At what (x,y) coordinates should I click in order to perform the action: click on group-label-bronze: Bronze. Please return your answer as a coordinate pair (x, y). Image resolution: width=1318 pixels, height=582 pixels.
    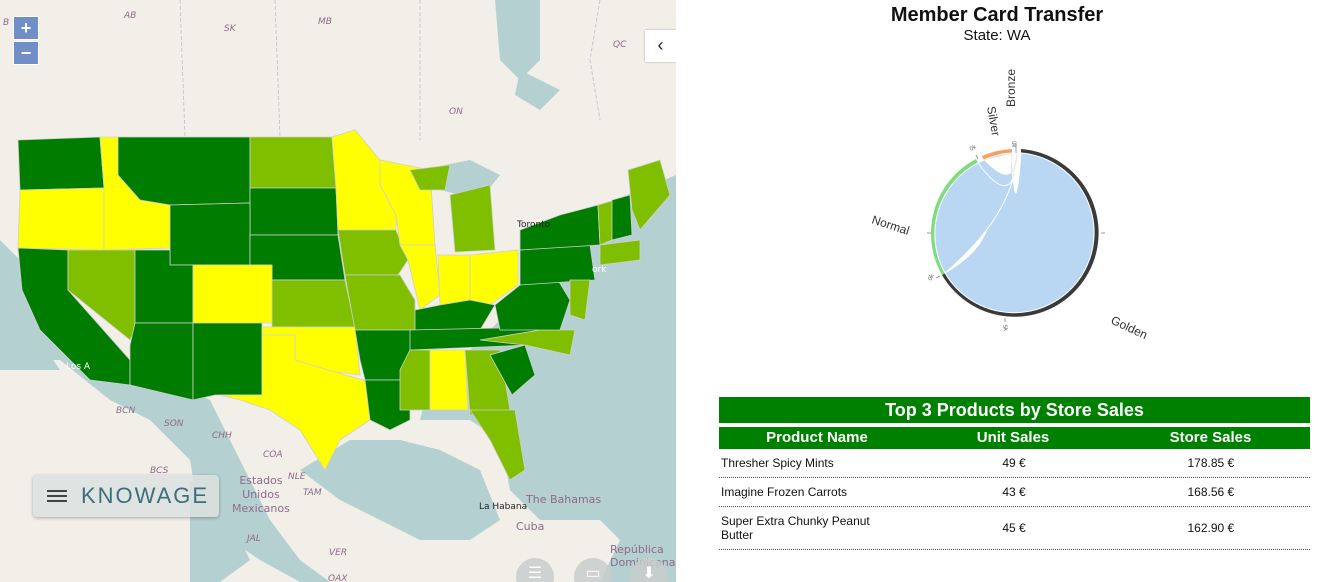
    Looking at the image, I should click on (1011, 88).